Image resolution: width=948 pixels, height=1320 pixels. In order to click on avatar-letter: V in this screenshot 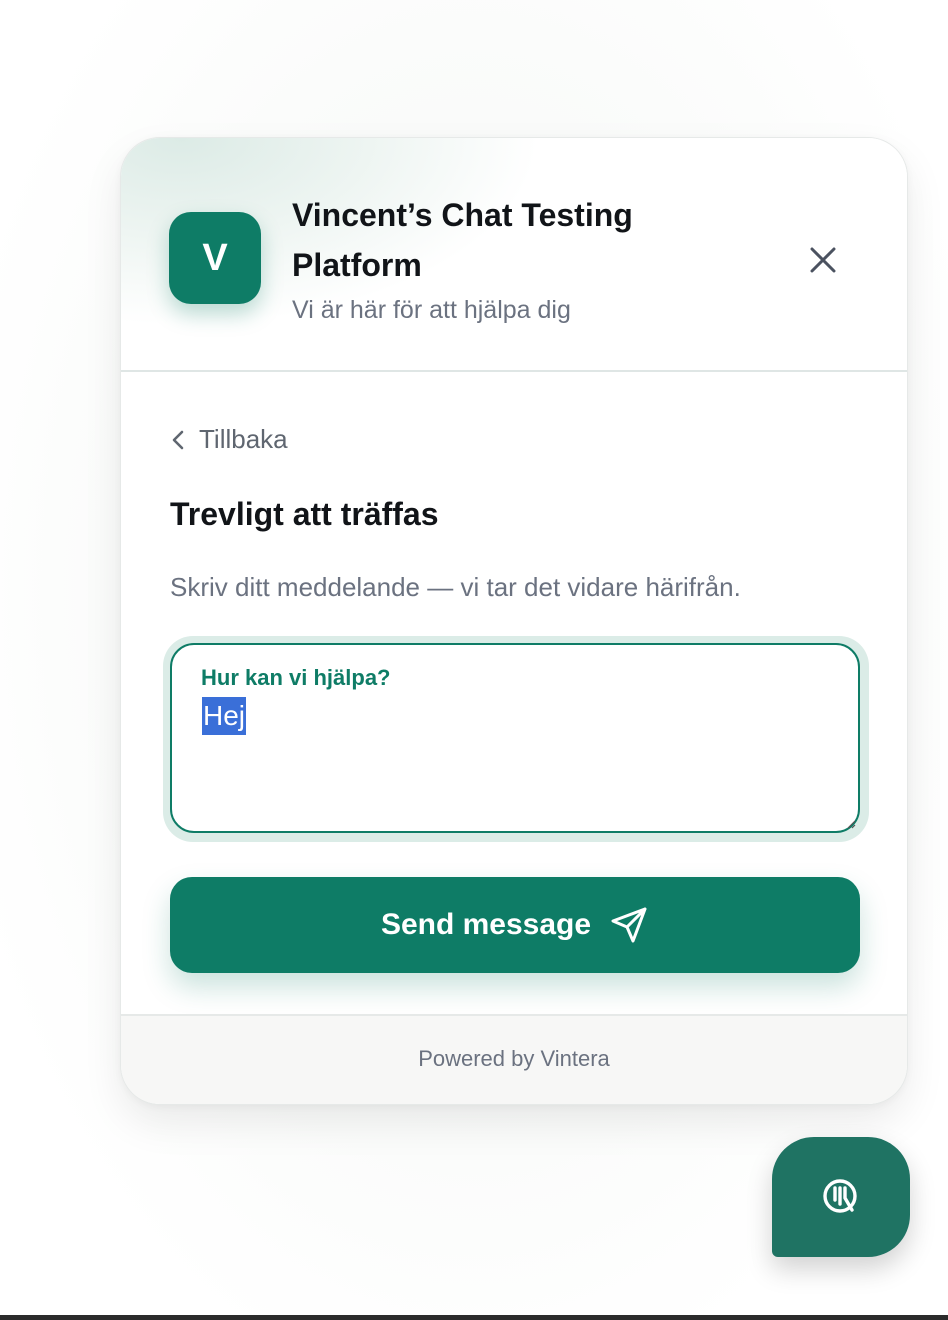, I will do `click(215, 257)`.